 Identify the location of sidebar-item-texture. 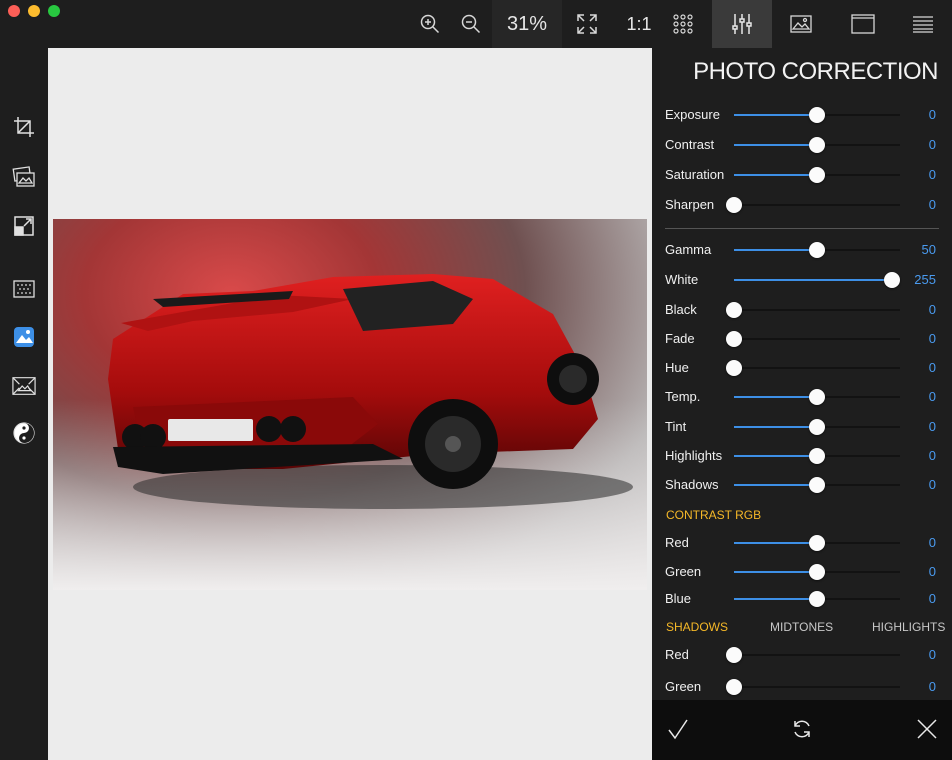
(24, 289).